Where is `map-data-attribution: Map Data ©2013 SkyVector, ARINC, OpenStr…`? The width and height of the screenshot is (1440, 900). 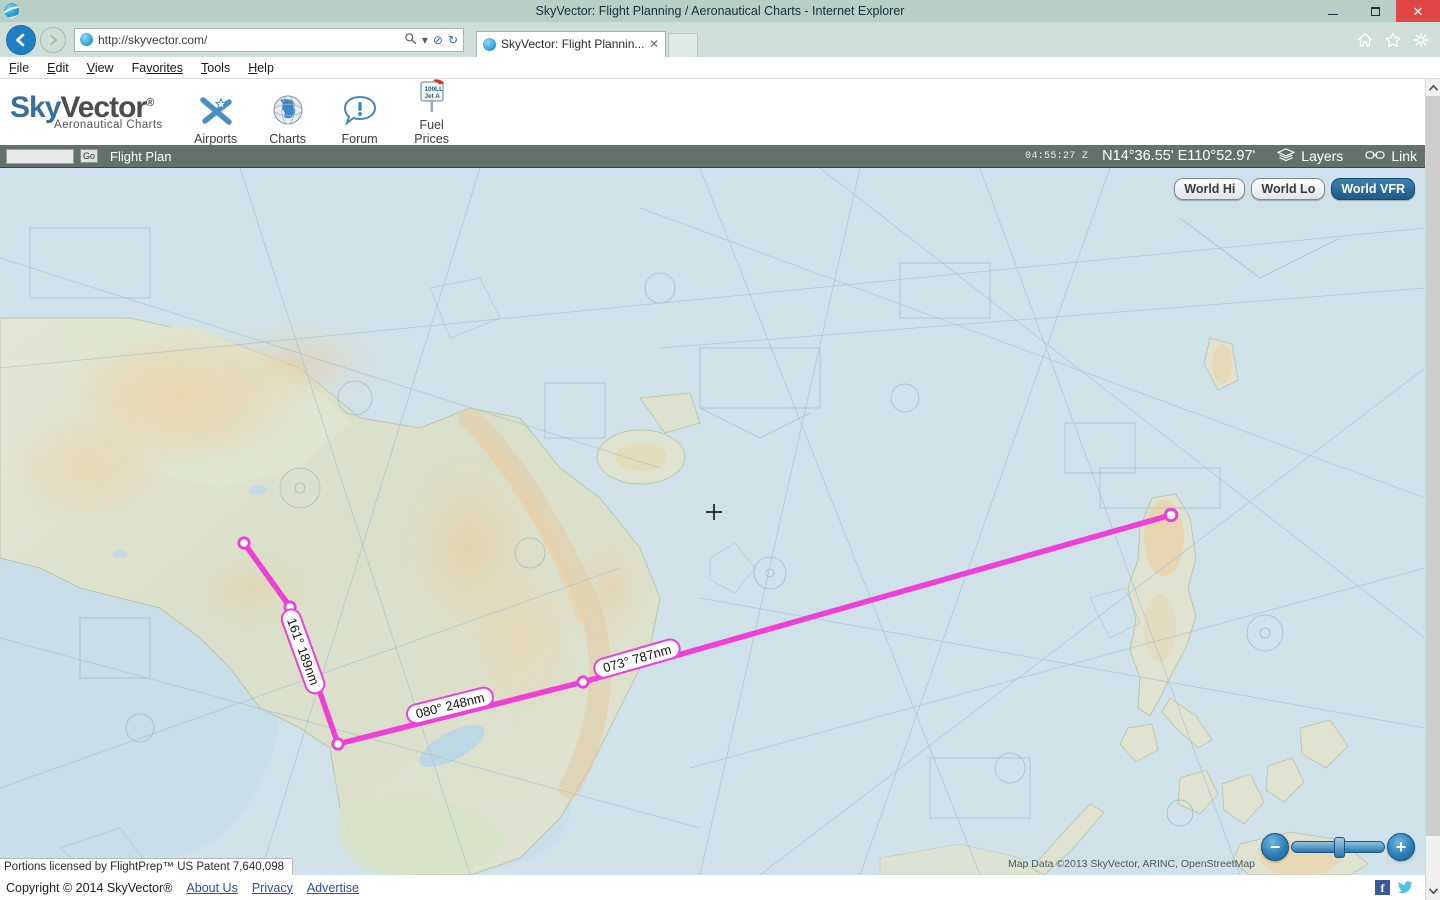 map-data-attribution: Map Data ©2013 SkyVector, ARINC, OpenStr… is located at coordinates (1131, 864).